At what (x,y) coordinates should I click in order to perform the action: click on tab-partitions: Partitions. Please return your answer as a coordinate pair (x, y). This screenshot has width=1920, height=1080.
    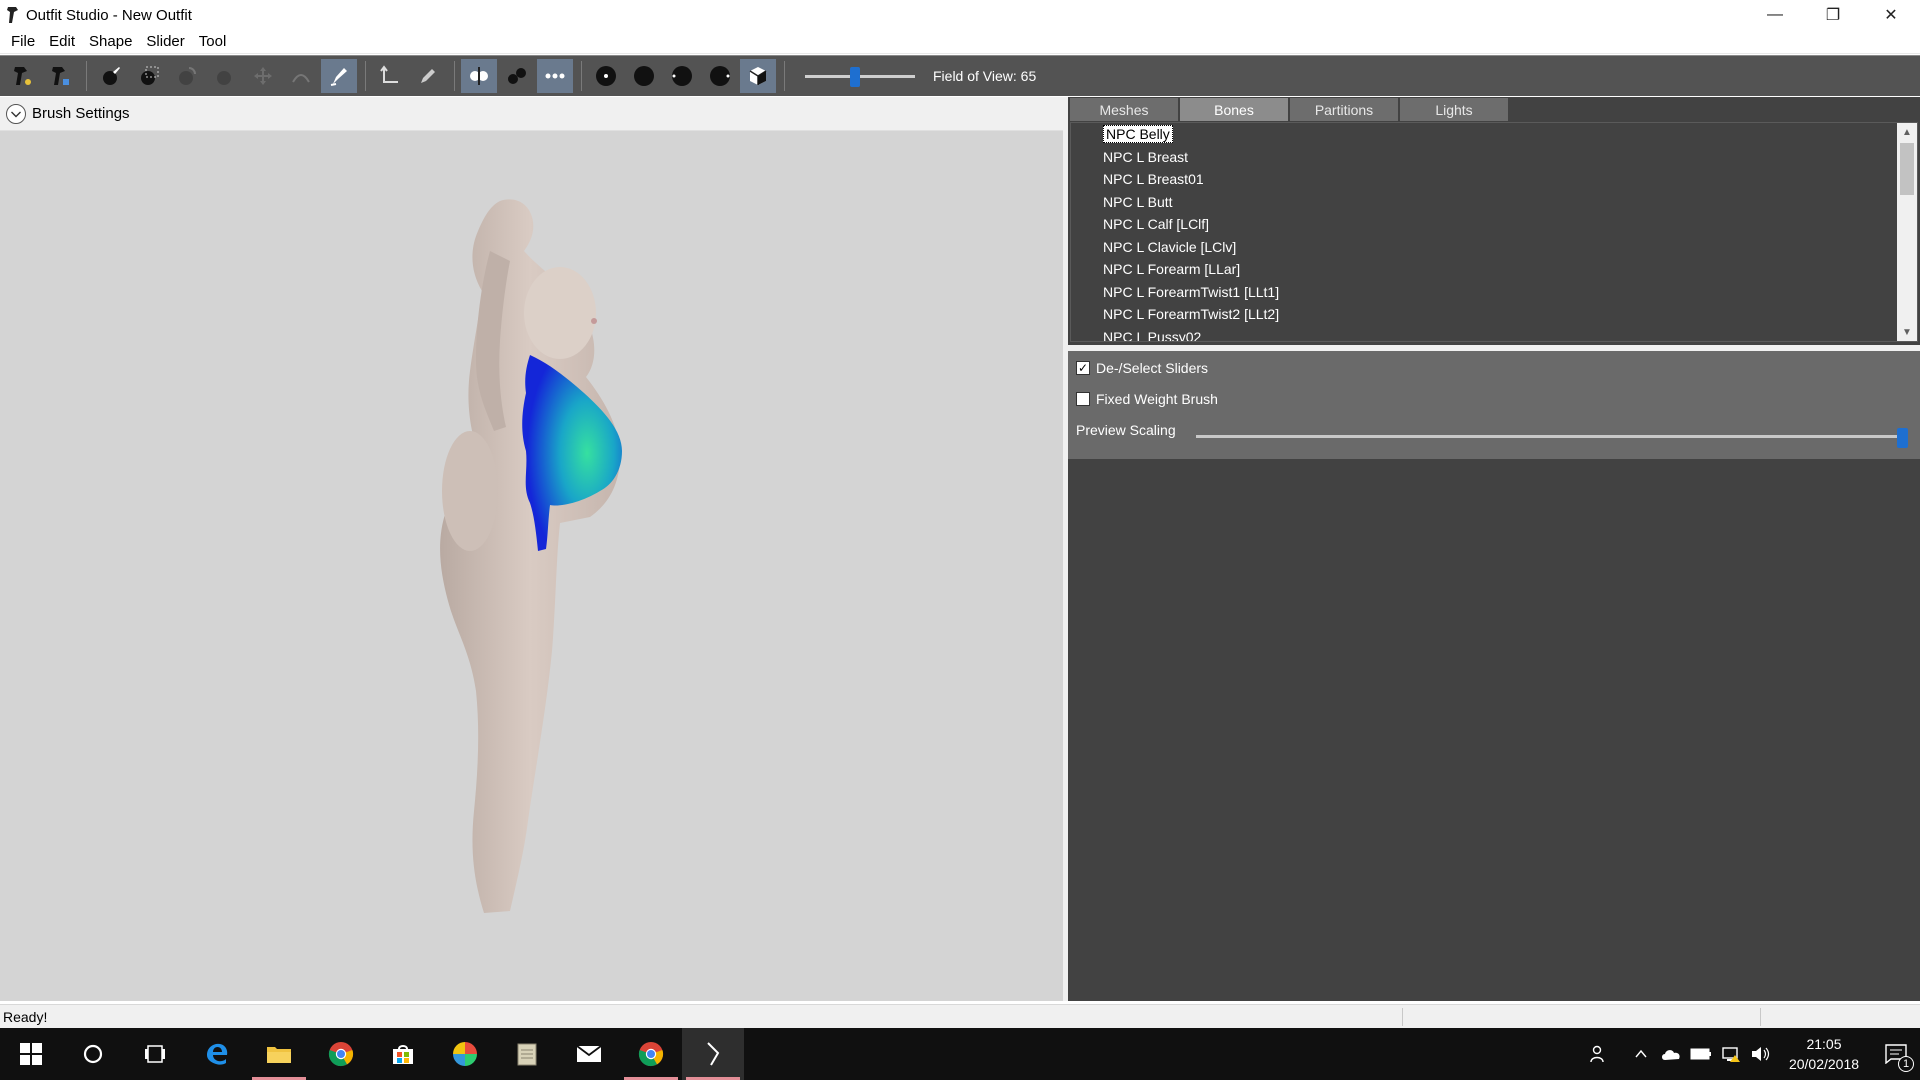
    Looking at the image, I should click on (1344, 109).